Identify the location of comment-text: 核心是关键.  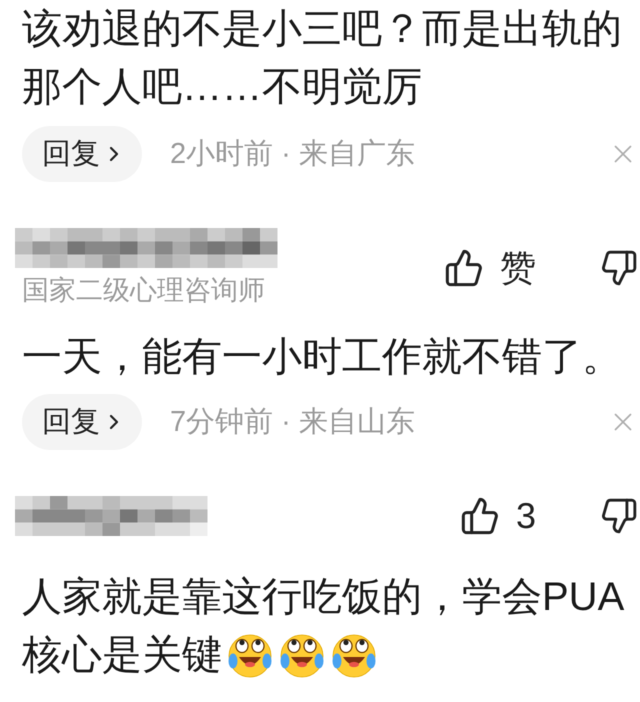
(122, 655).